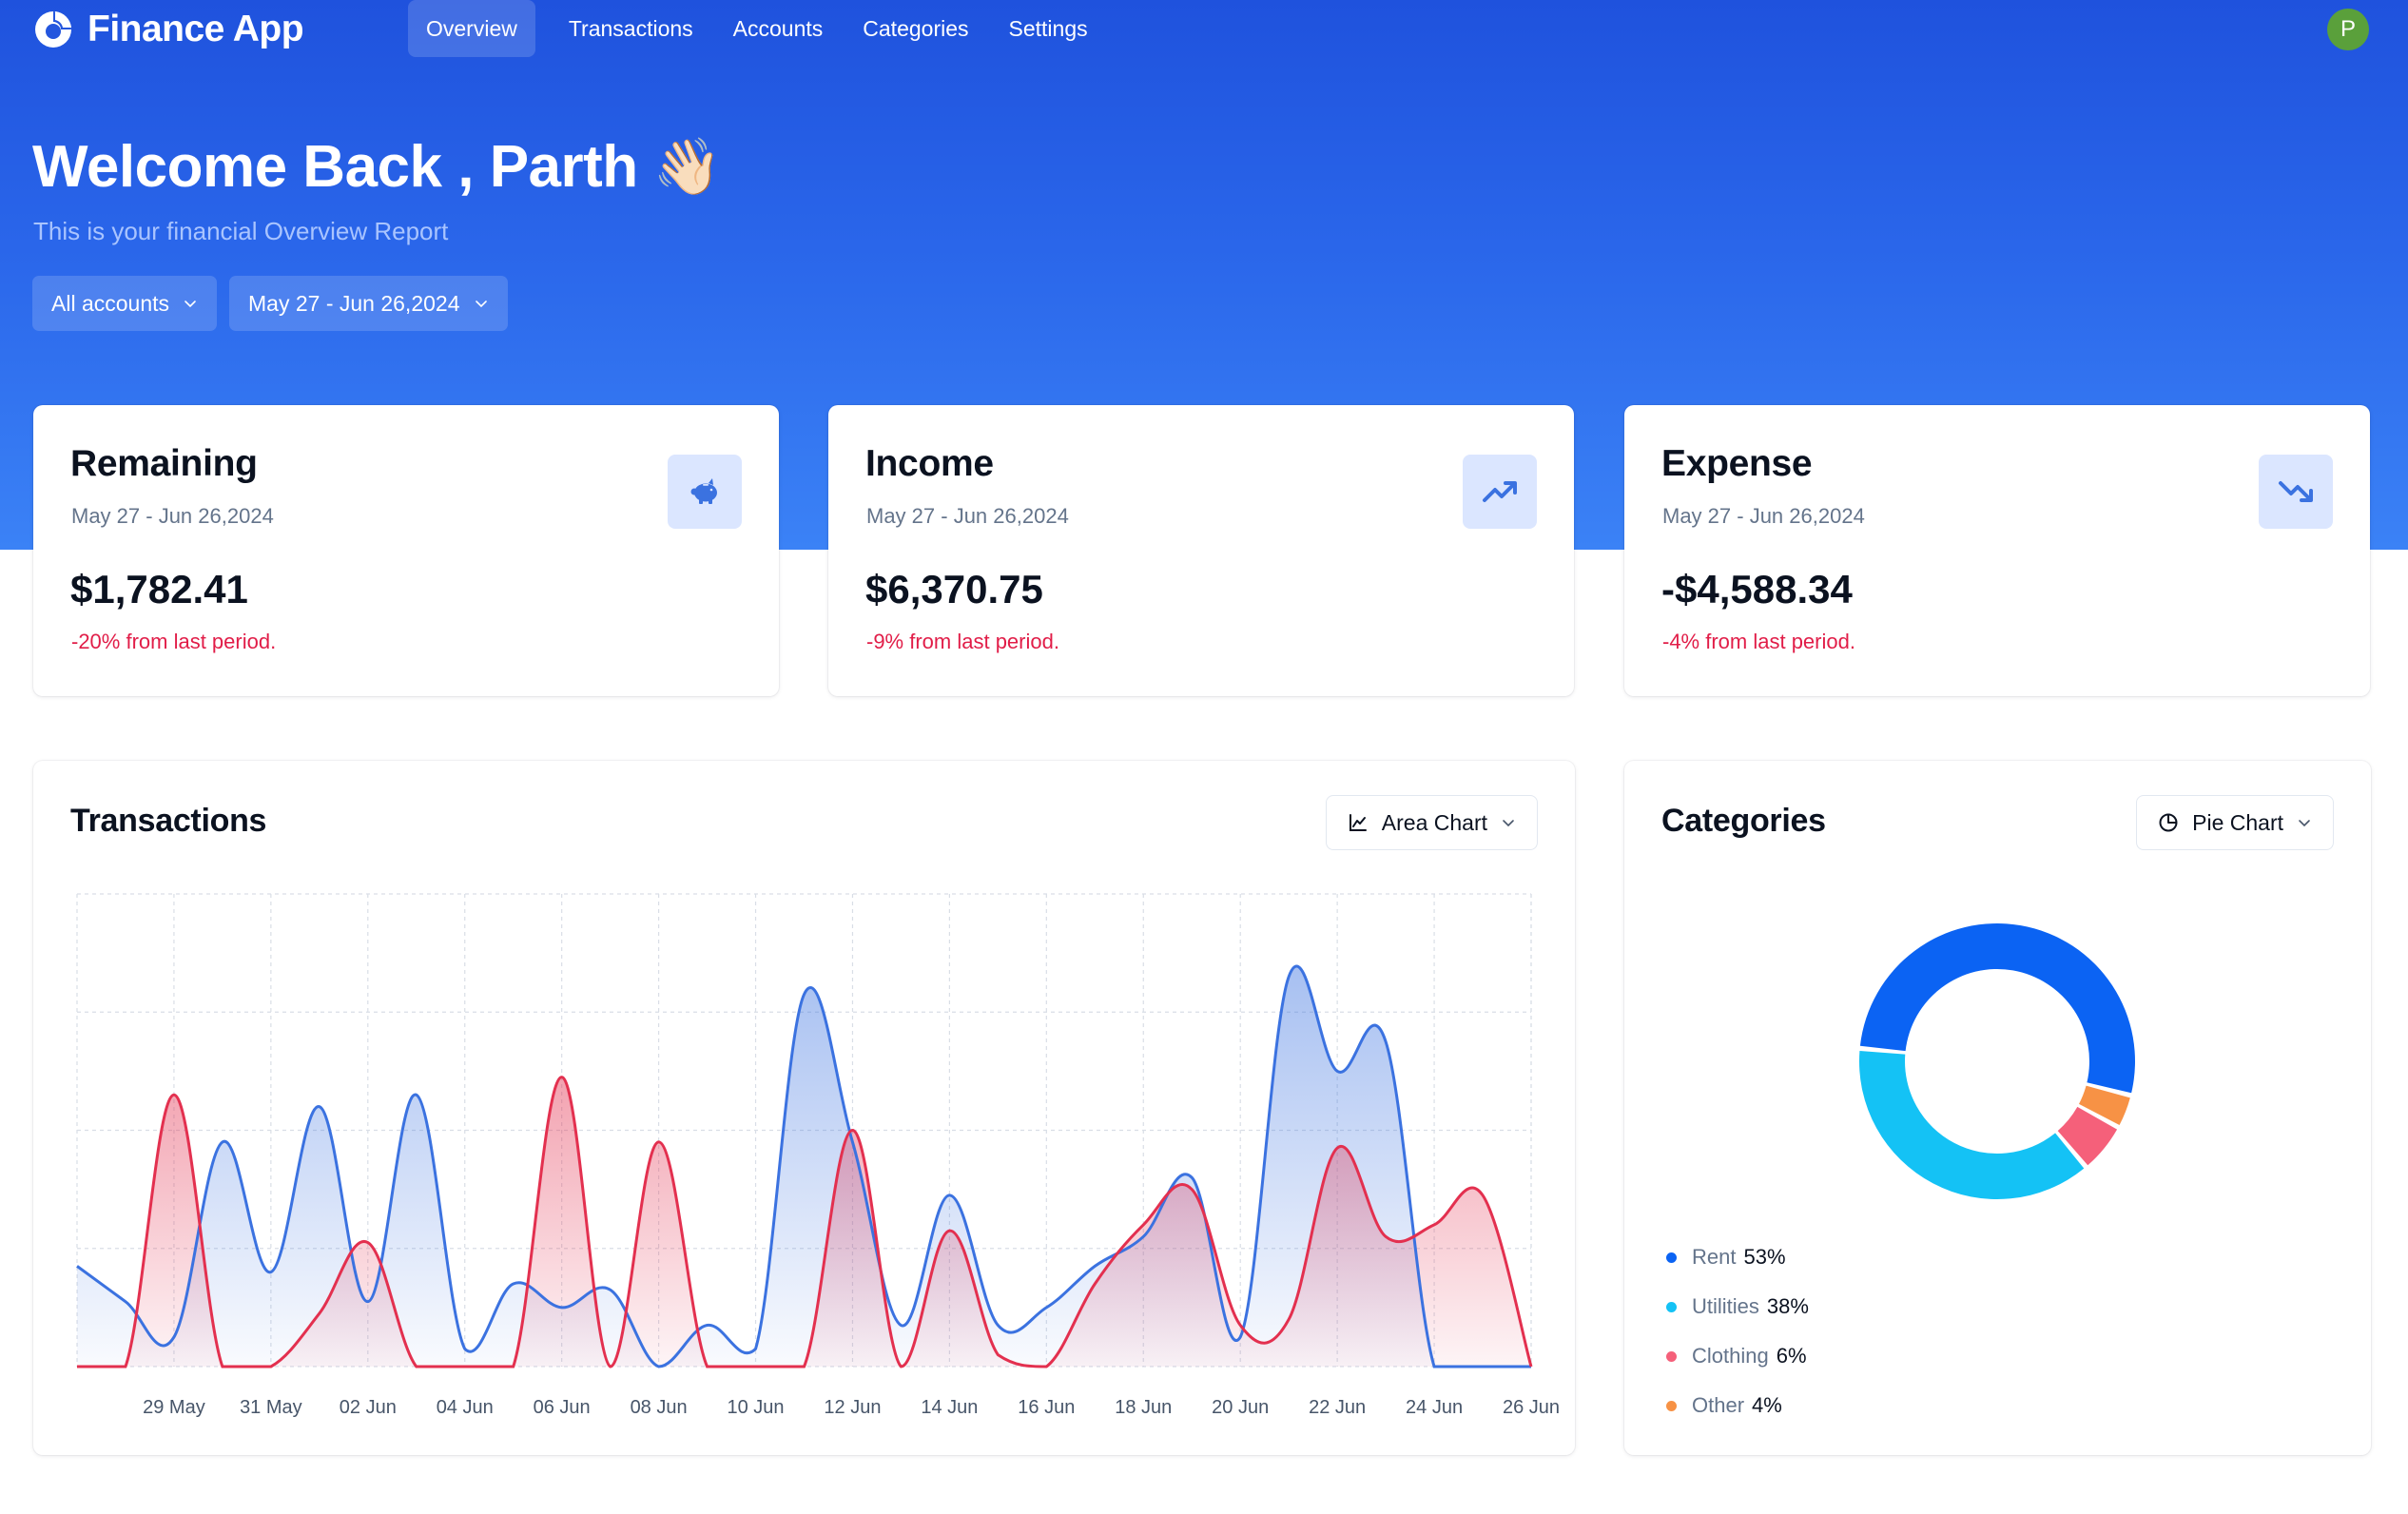 The width and height of the screenshot is (2408, 1514). I want to click on legend-value: 6%, so click(1791, 1356).